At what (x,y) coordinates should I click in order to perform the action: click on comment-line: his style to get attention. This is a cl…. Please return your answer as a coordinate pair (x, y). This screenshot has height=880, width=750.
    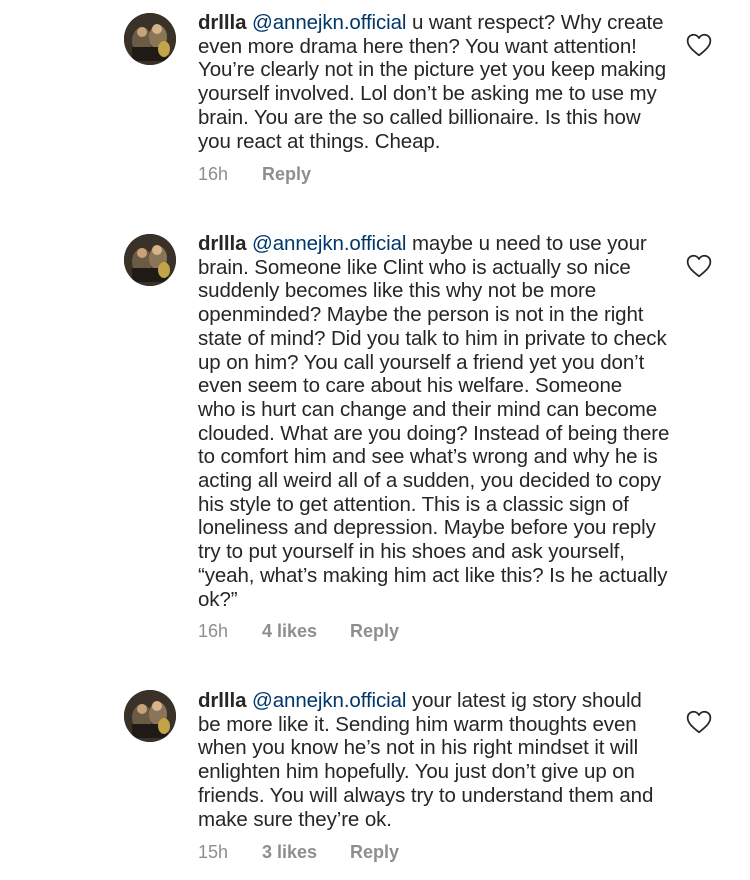
    Looking at the image, I should click on (413, 504).